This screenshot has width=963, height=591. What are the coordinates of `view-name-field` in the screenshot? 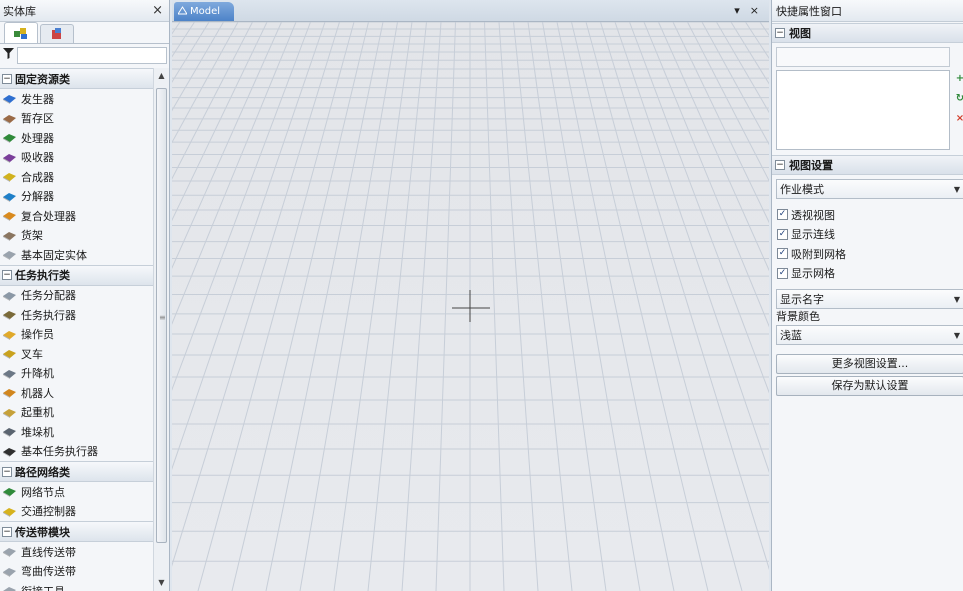 It's located at (863, 57).